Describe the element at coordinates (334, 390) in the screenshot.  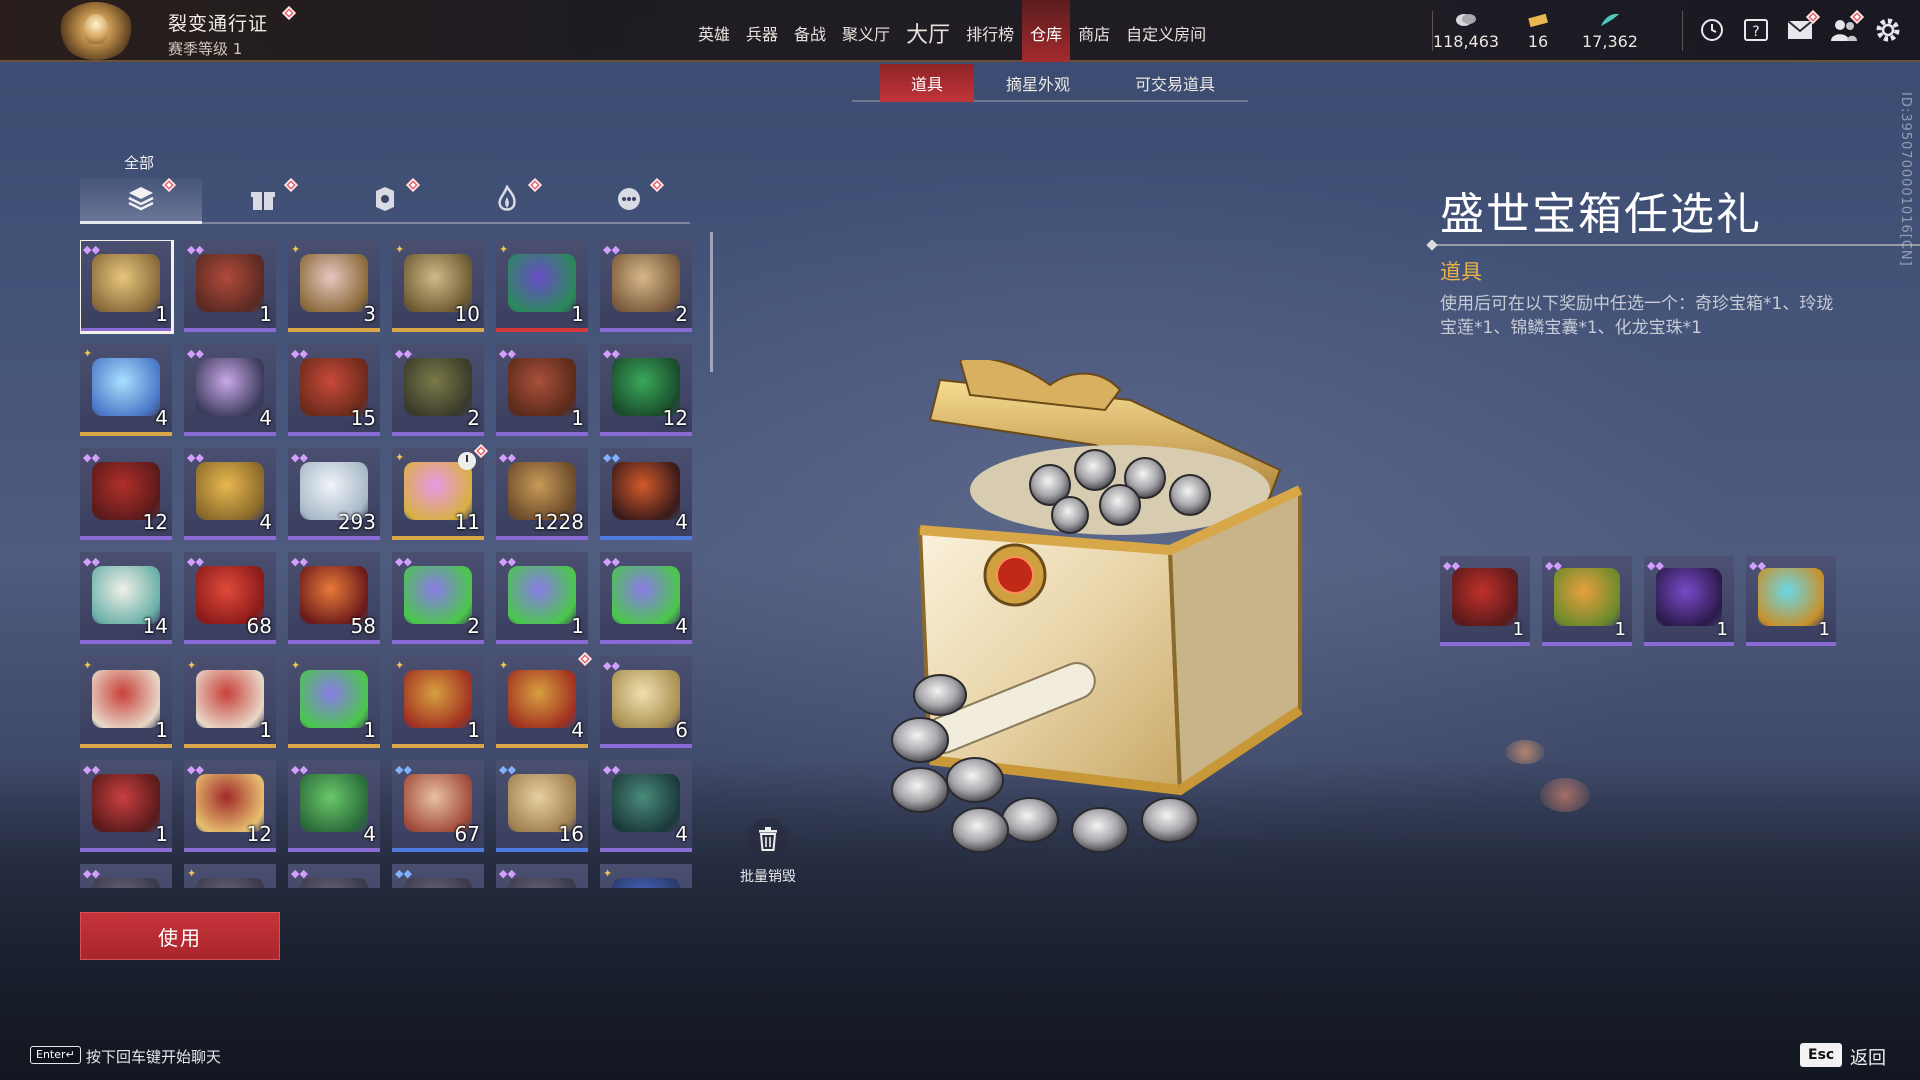
I see `inventory-slot: ◆◆ 15` at that location.